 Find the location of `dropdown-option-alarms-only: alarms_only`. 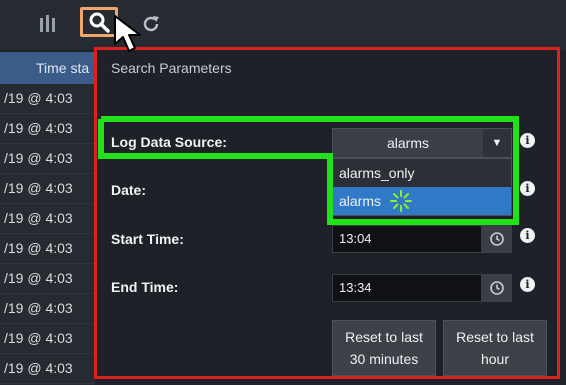

dropdown-option-alarms-only: alarms_only is located at coordinates (422, 173).